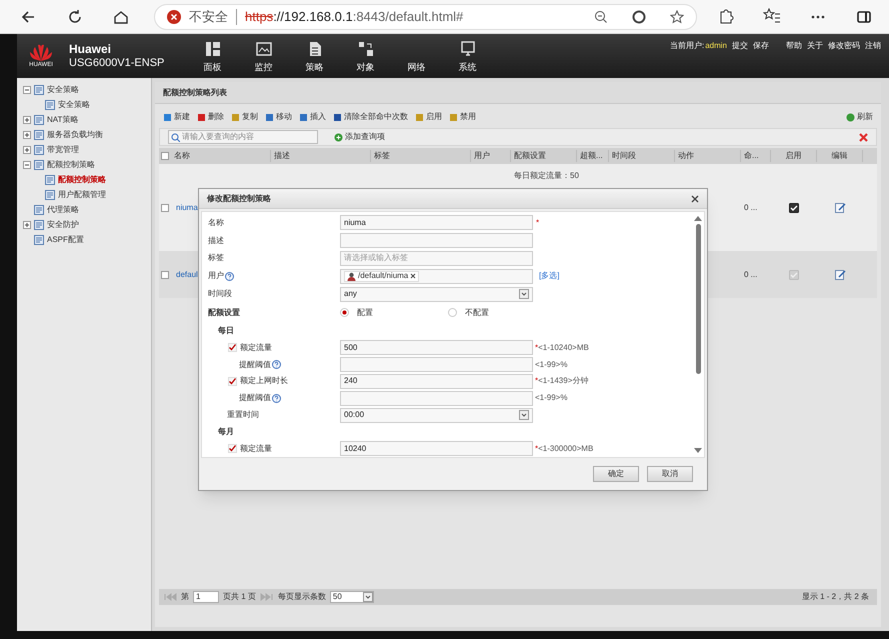 The width and height of the screenshot is (889, 639). I want to click on column-header: 动作, so click(708, 156).